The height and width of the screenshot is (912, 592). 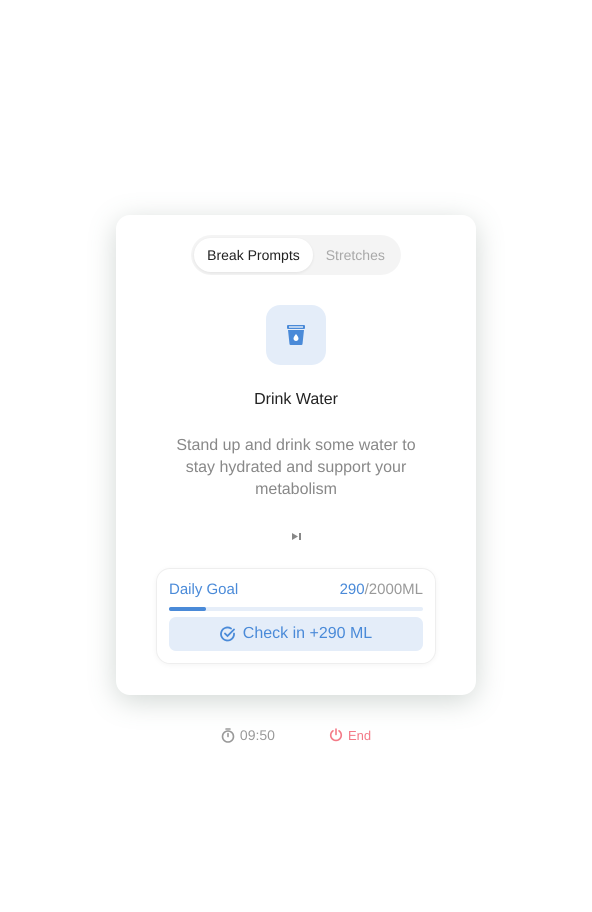 I want to click on timer-text: 09:50, so click(x=257, y=735).